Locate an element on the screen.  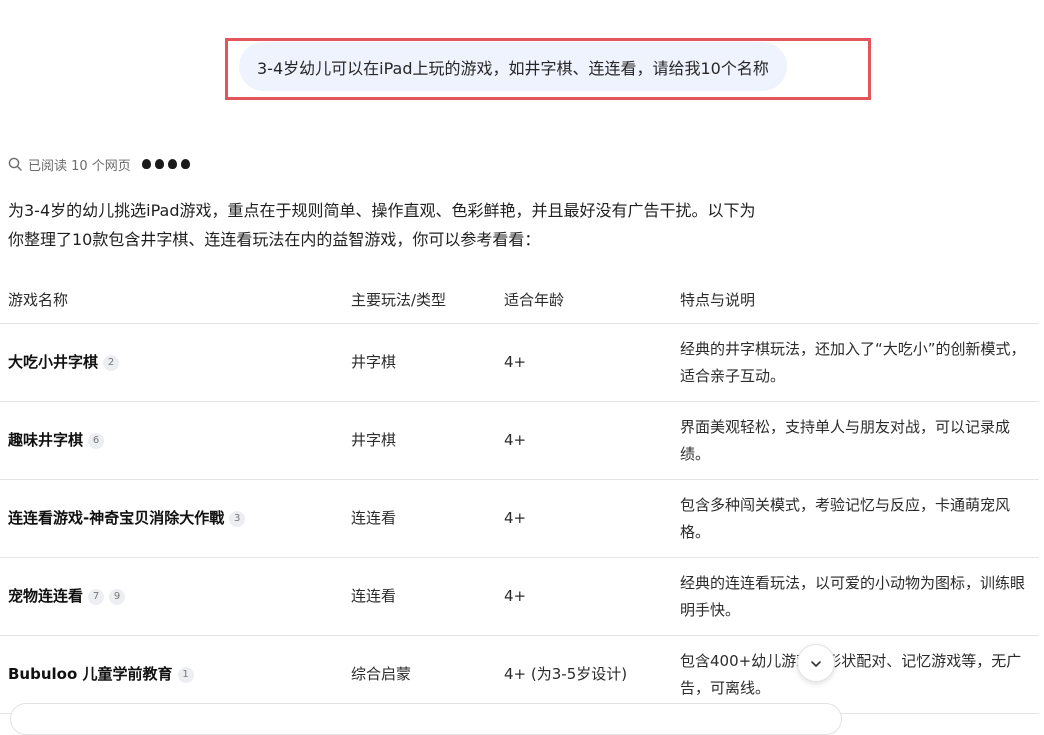
game-age-cell: 4+ (为3-5岁设计) is located at coordinates (592, 674).